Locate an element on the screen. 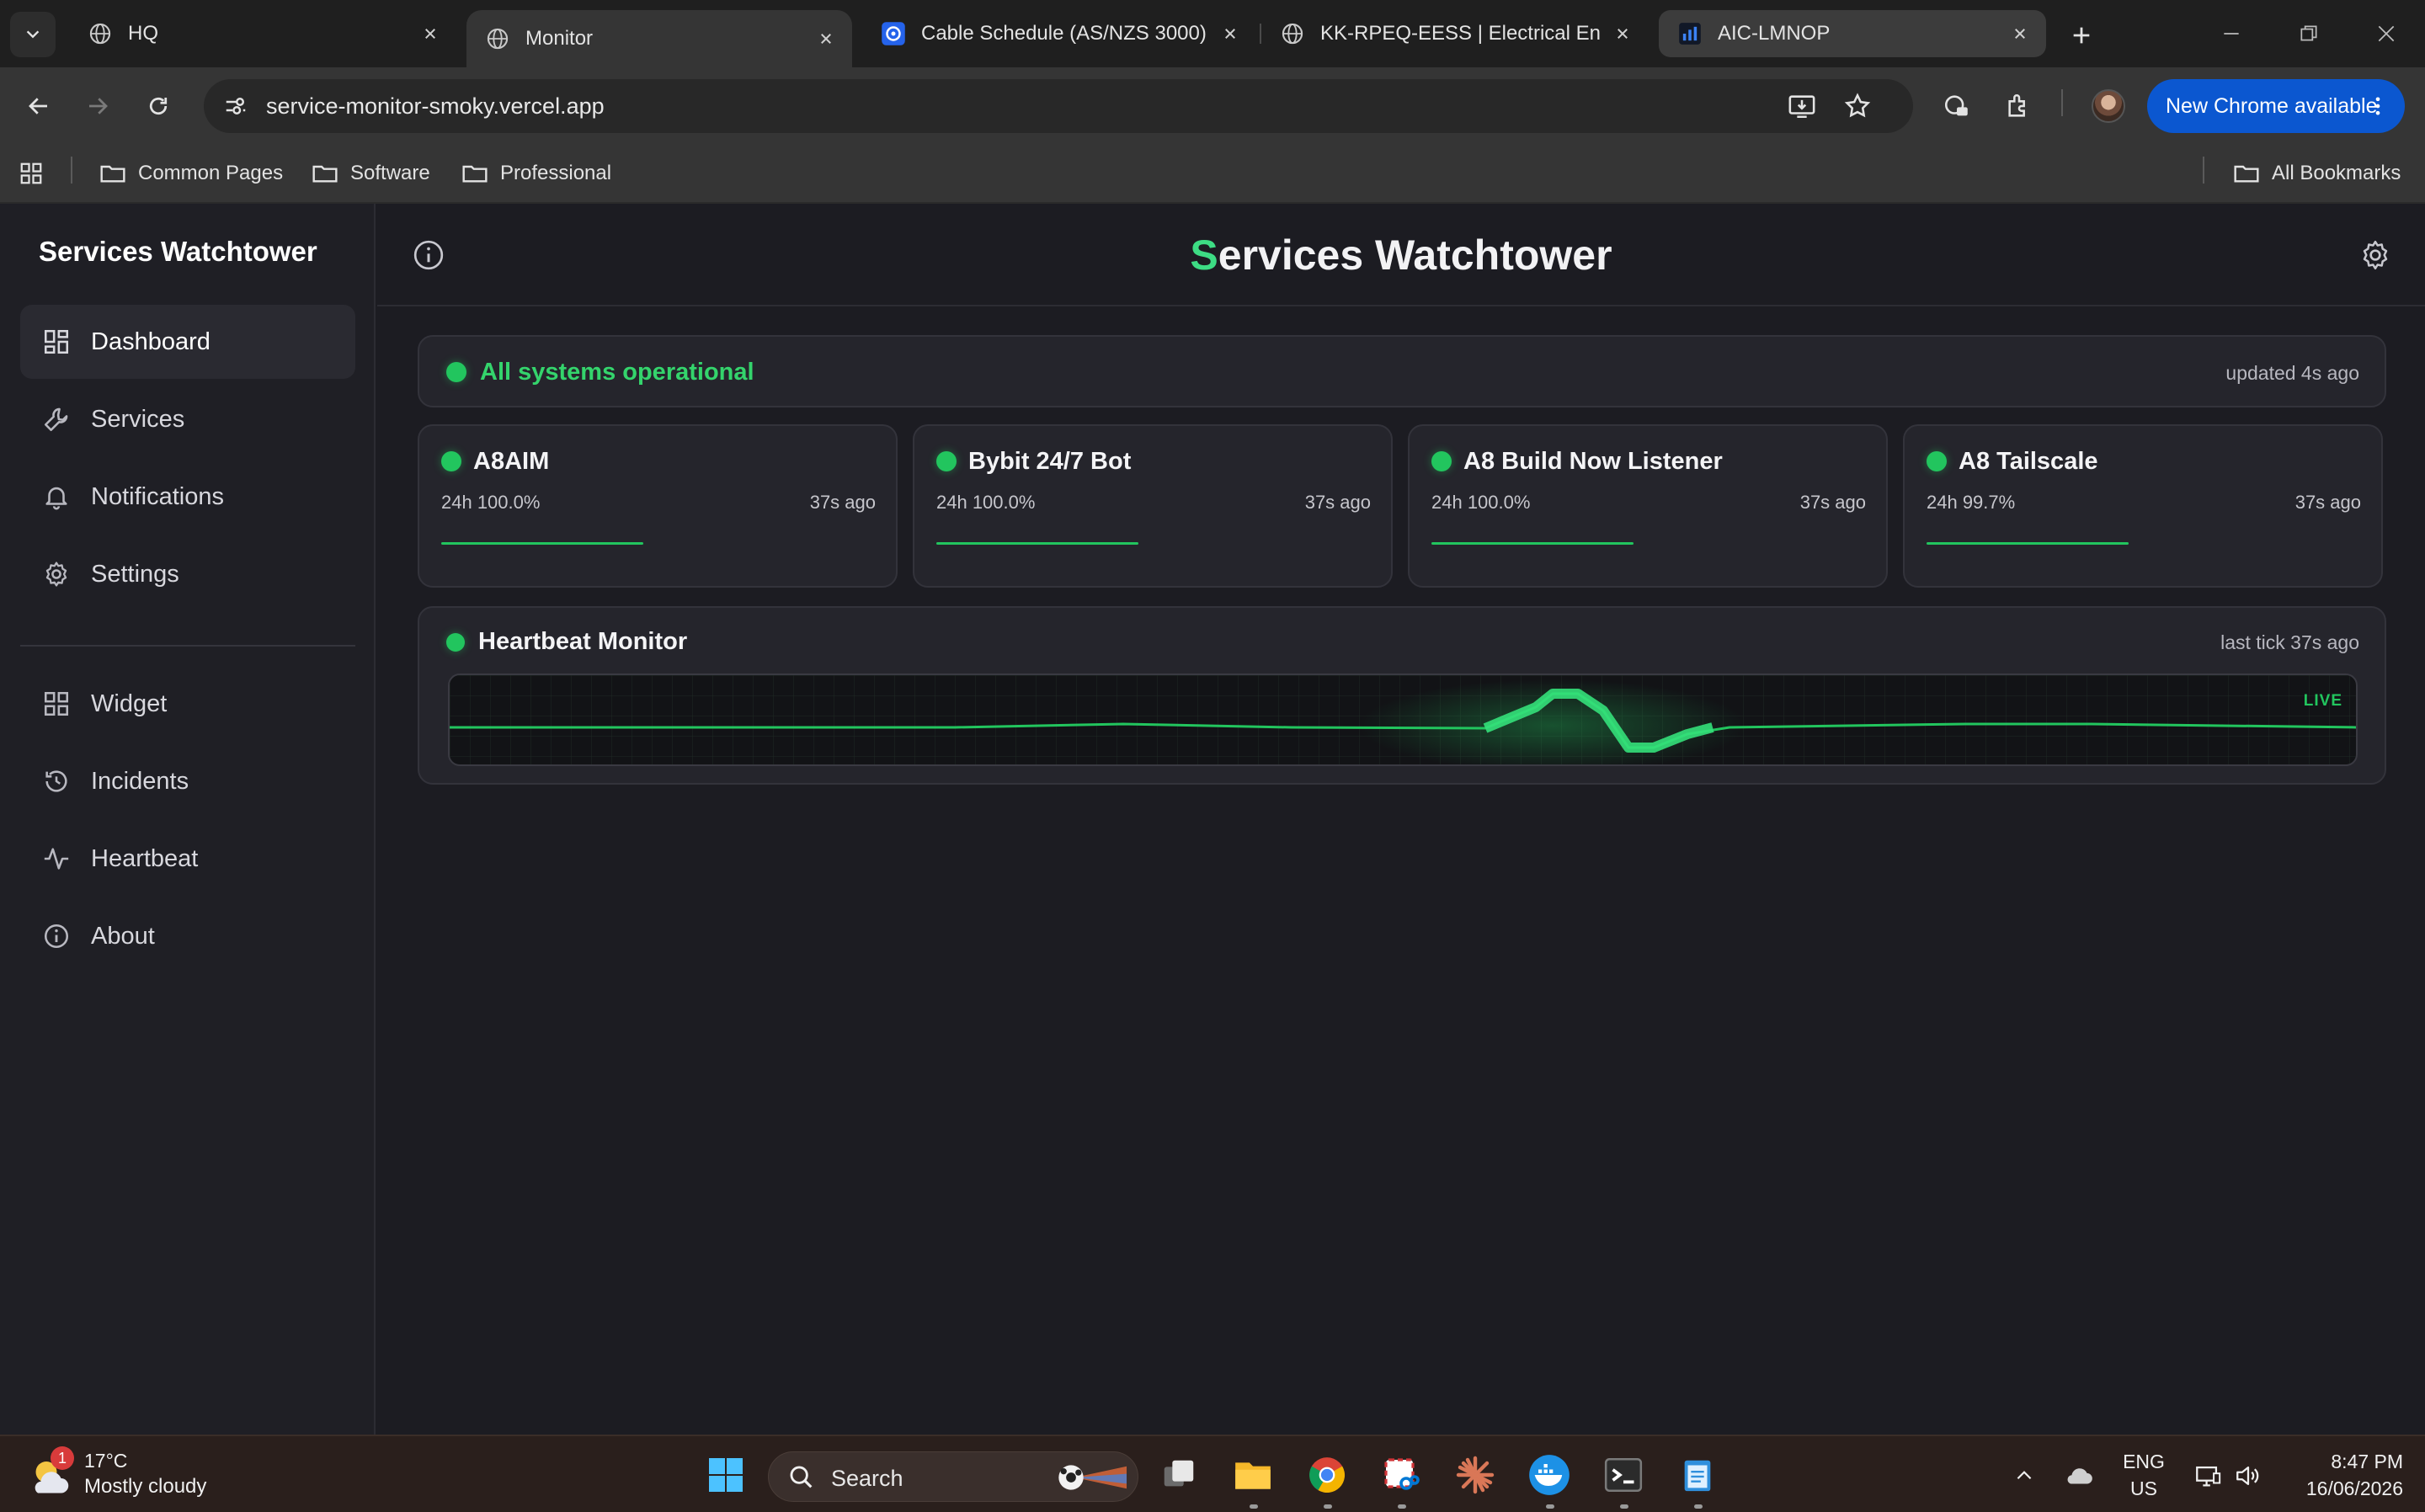 The image size is (2425, 1512). bookmark-label: Software is located at coordinates (390, 173).